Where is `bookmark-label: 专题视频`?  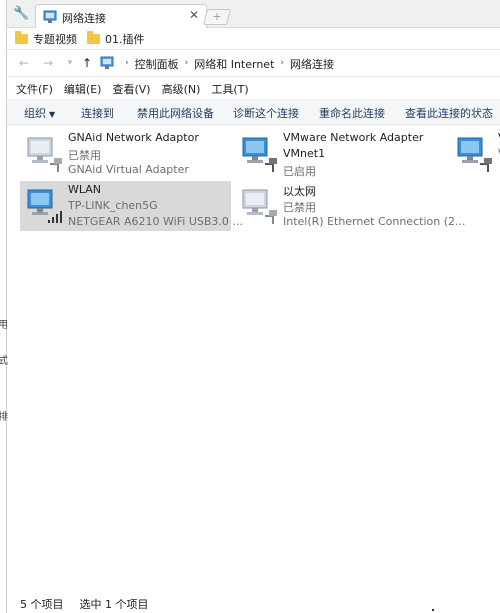 bookmark-label: 专题视频 is located at coordinates (55, 39).